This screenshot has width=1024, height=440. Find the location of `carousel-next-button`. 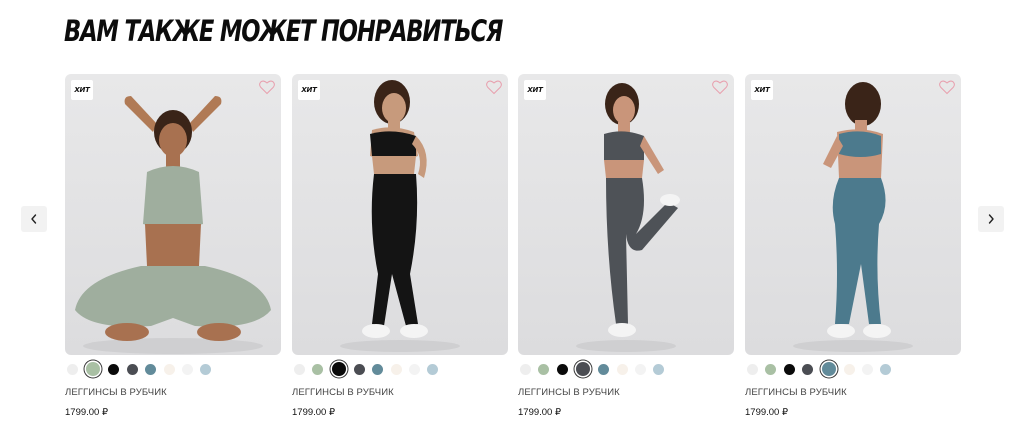

carousel-next-button is located at coordinates (991, 219).